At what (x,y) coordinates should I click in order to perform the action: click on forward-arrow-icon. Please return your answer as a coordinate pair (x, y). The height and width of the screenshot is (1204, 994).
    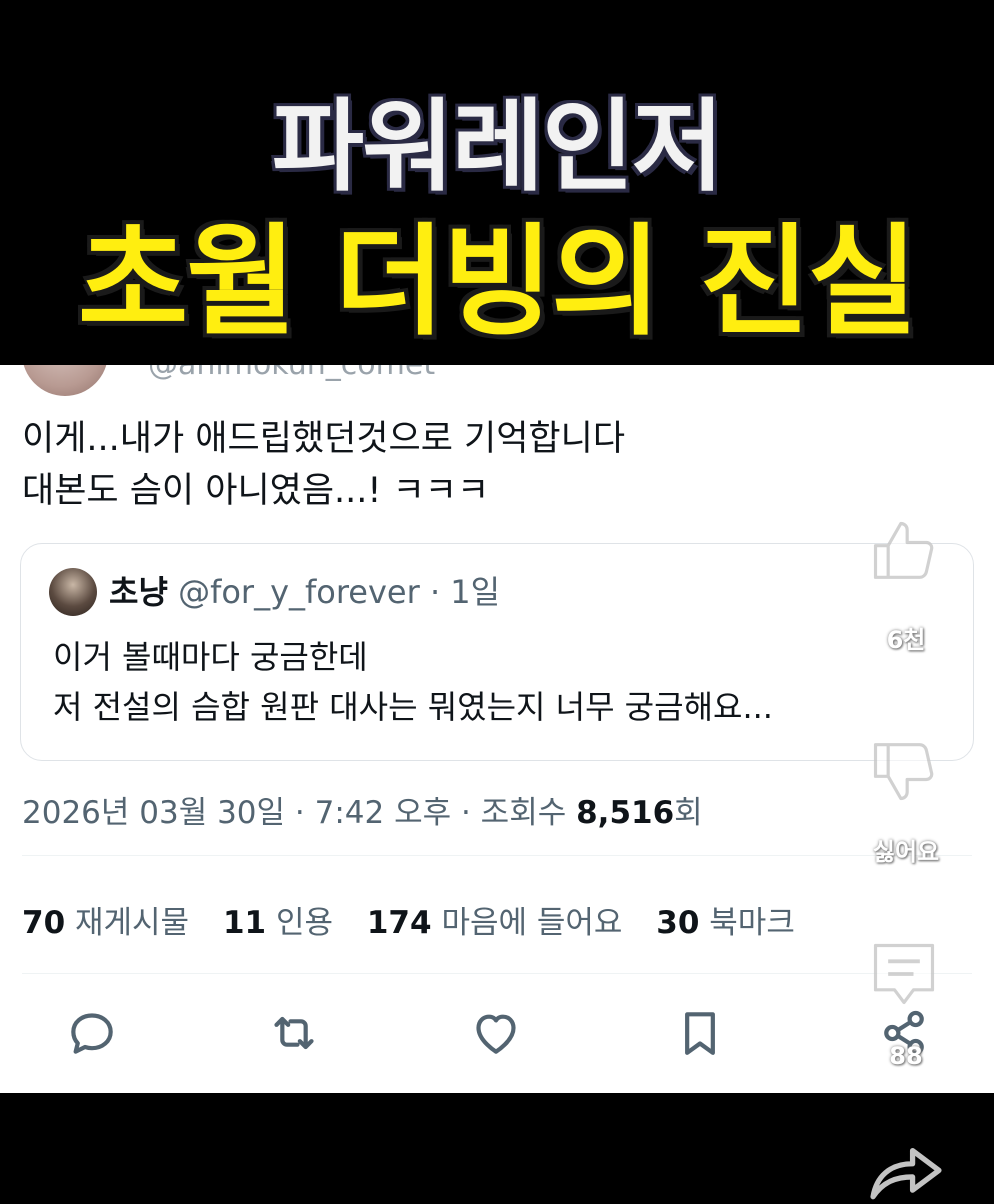
    Looking at the image, I should click on (906, 1173).